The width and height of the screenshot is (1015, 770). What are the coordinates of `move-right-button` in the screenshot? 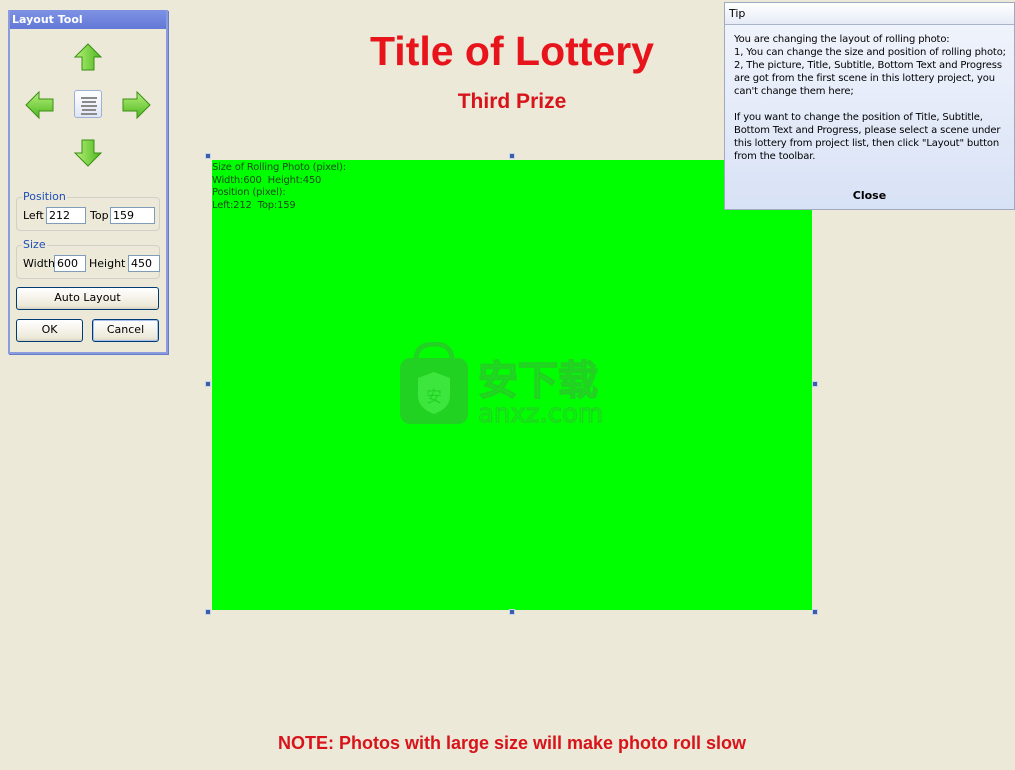 It's located at (136, 105).